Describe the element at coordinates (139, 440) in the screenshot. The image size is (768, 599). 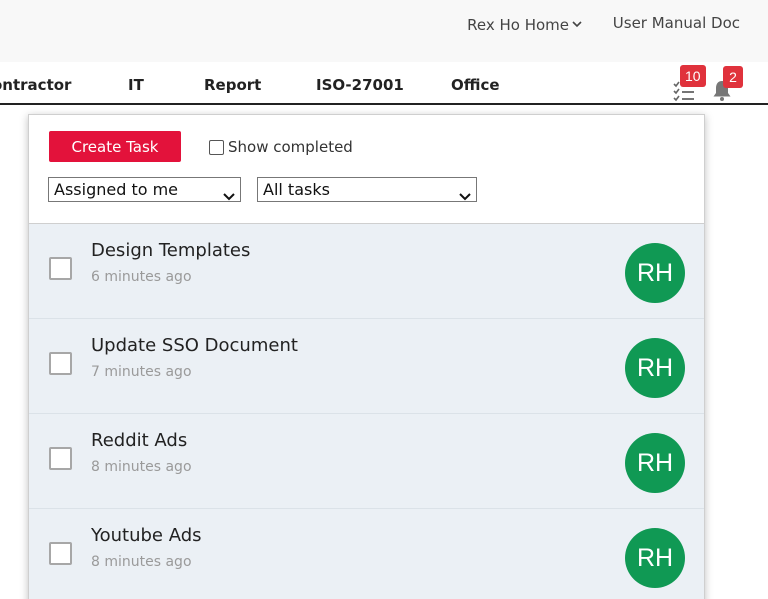
I see `task-title: Reddit Ads` at that location.